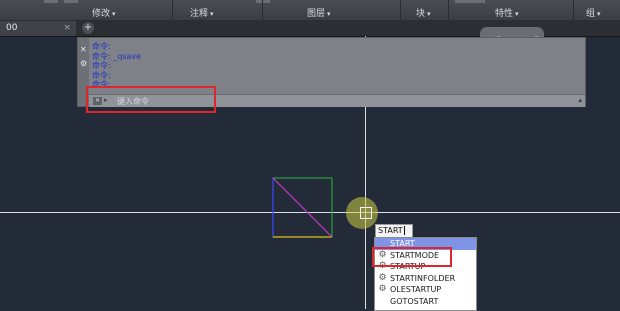  I want to click on dynamic-input-value: START, so click(390, 230).